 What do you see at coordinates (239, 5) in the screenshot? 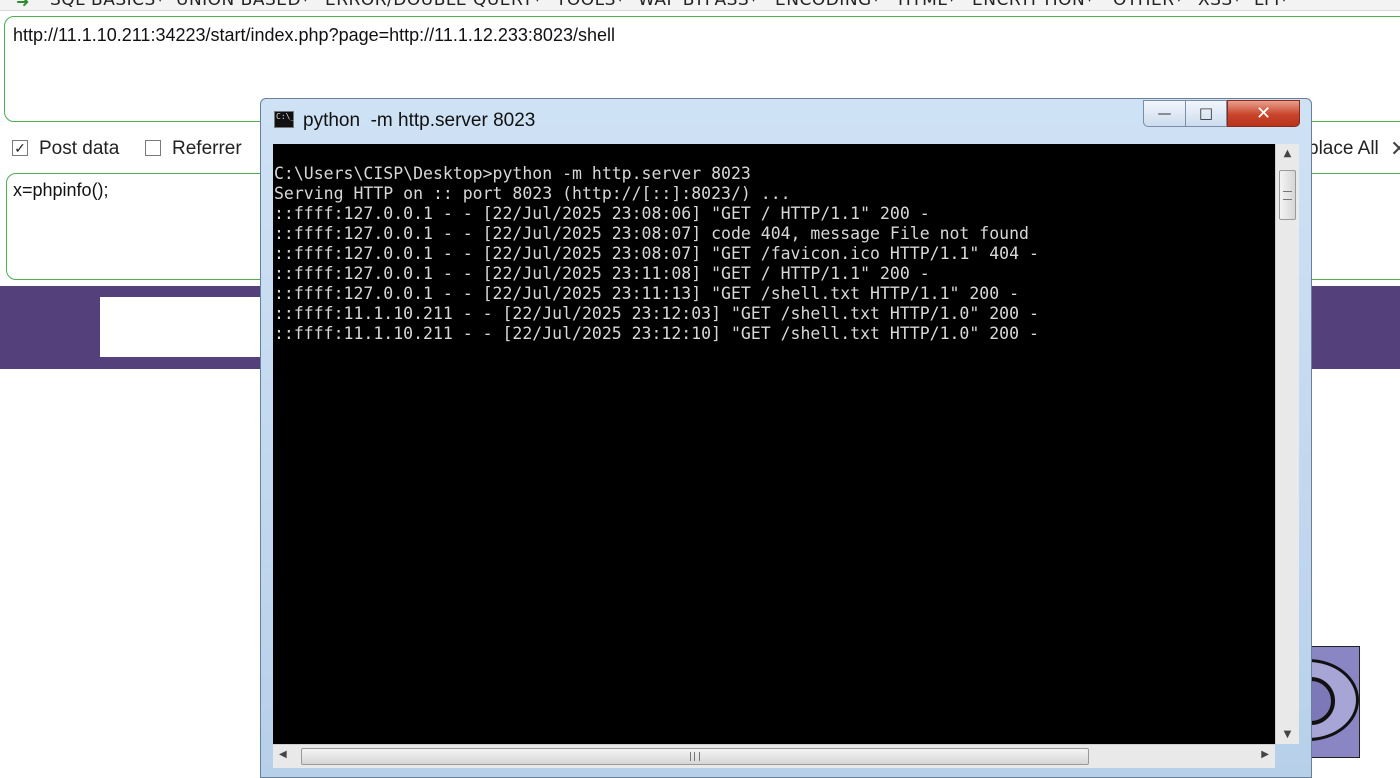
I see `menu-label: UNION BASED` at bounding box center [239, 5].